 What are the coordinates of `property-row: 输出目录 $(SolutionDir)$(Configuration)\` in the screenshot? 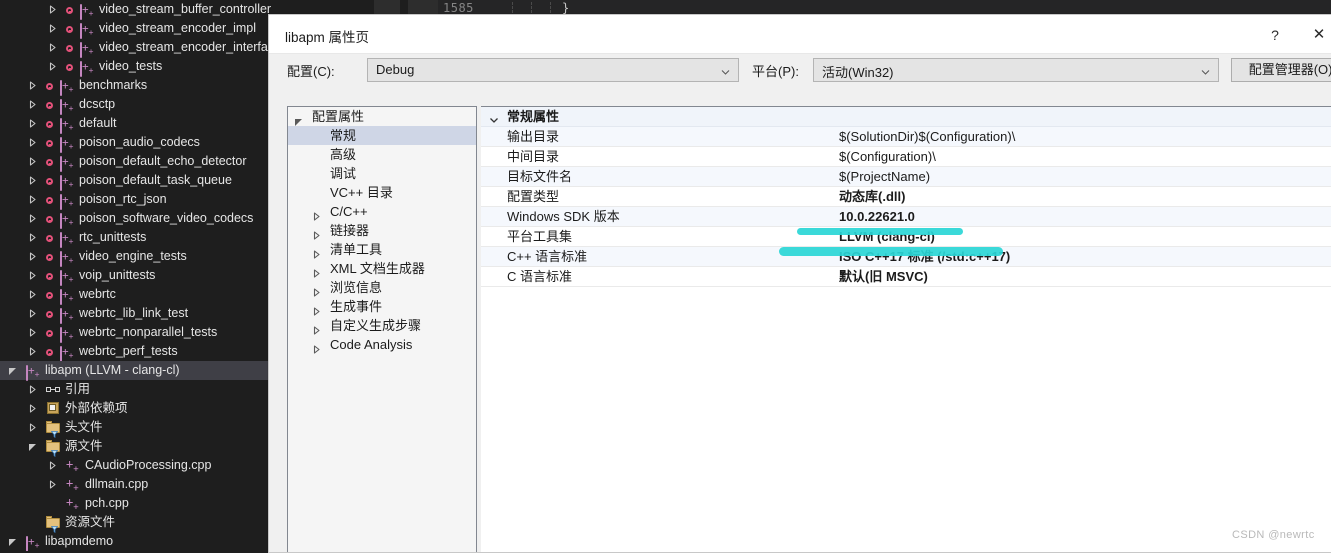 It's located at (906, 137).